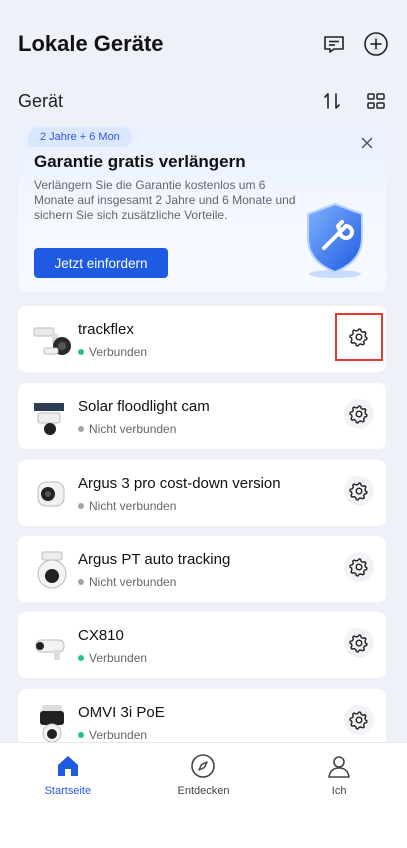 This screenshot has width=407, height=848. Describe the element at coordinates (335, 240) in the screenshot. I see `shield-wrench-icon` at that location.